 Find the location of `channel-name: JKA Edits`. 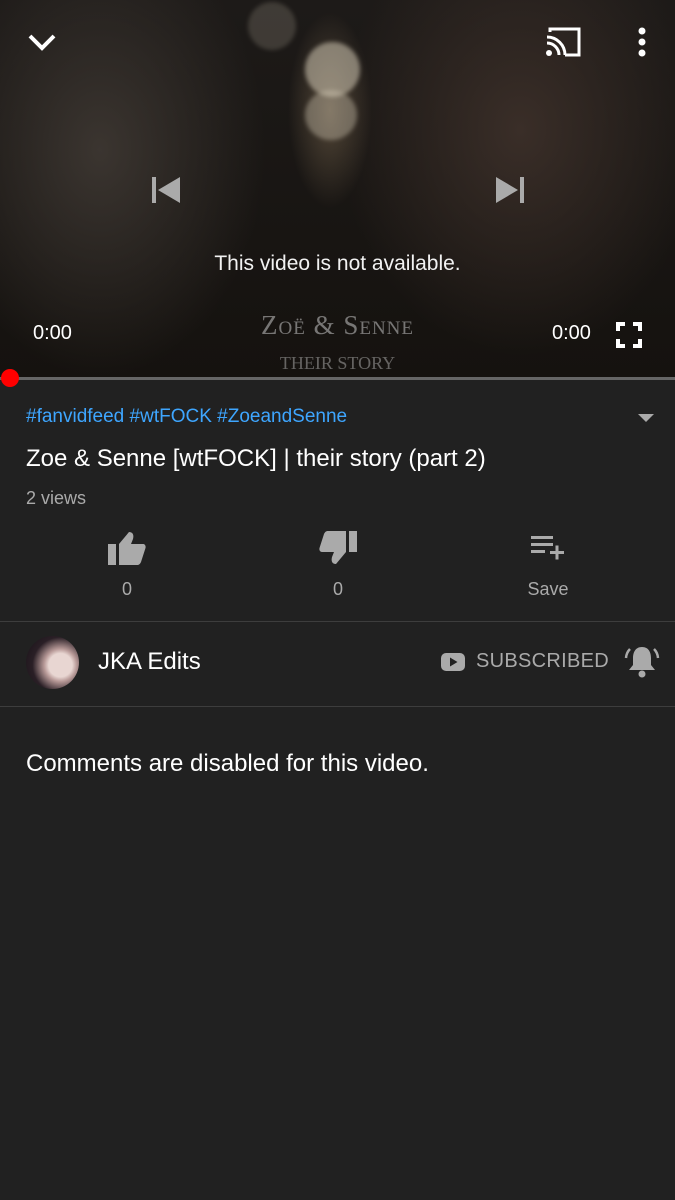

channel-name: JKA Edits is located at coordinates (149, 662).